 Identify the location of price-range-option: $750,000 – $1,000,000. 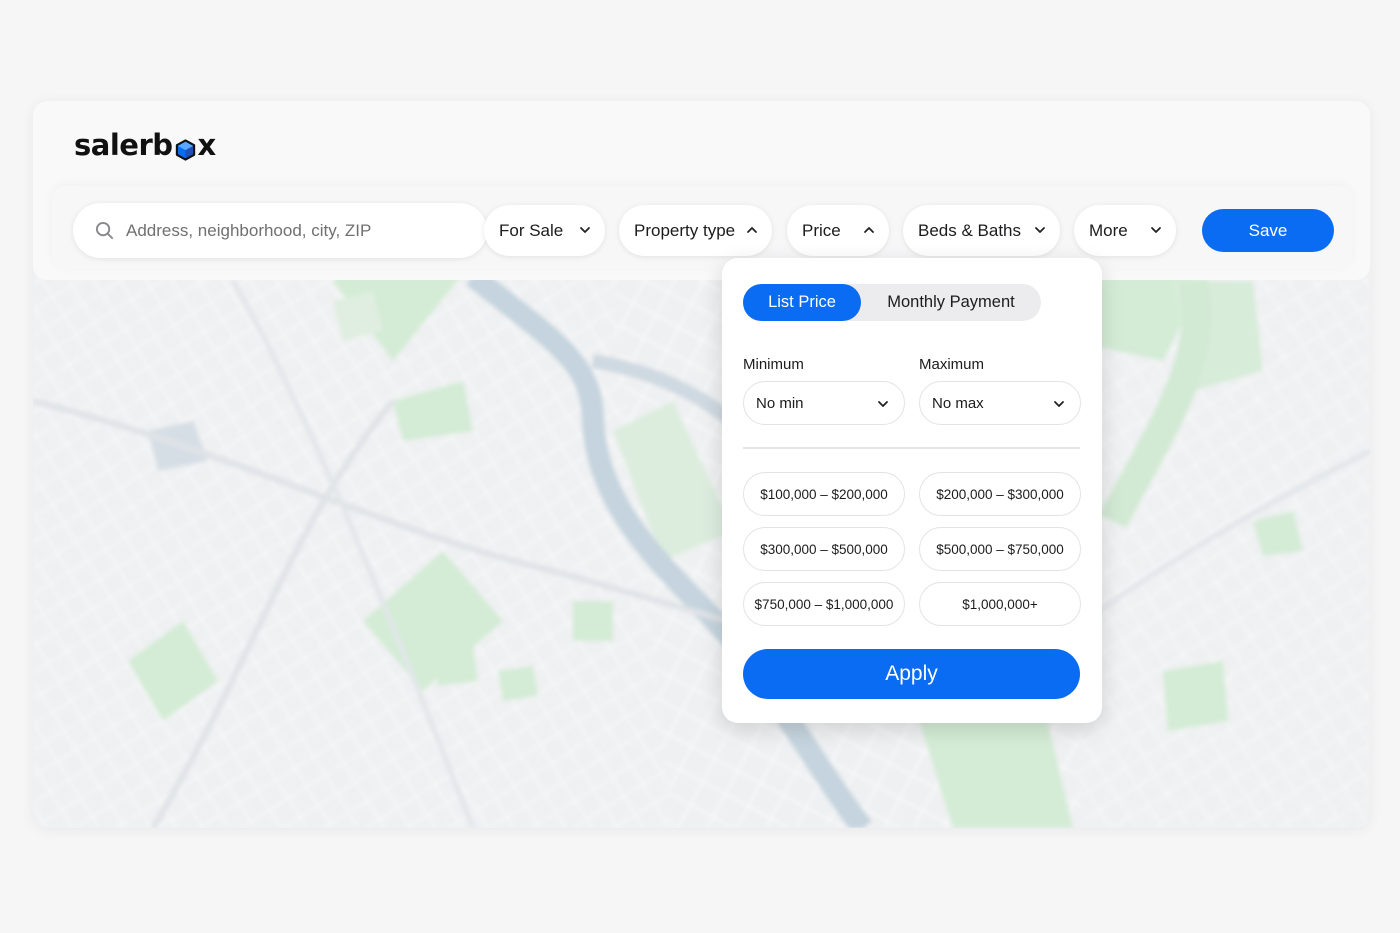
(824, 604).